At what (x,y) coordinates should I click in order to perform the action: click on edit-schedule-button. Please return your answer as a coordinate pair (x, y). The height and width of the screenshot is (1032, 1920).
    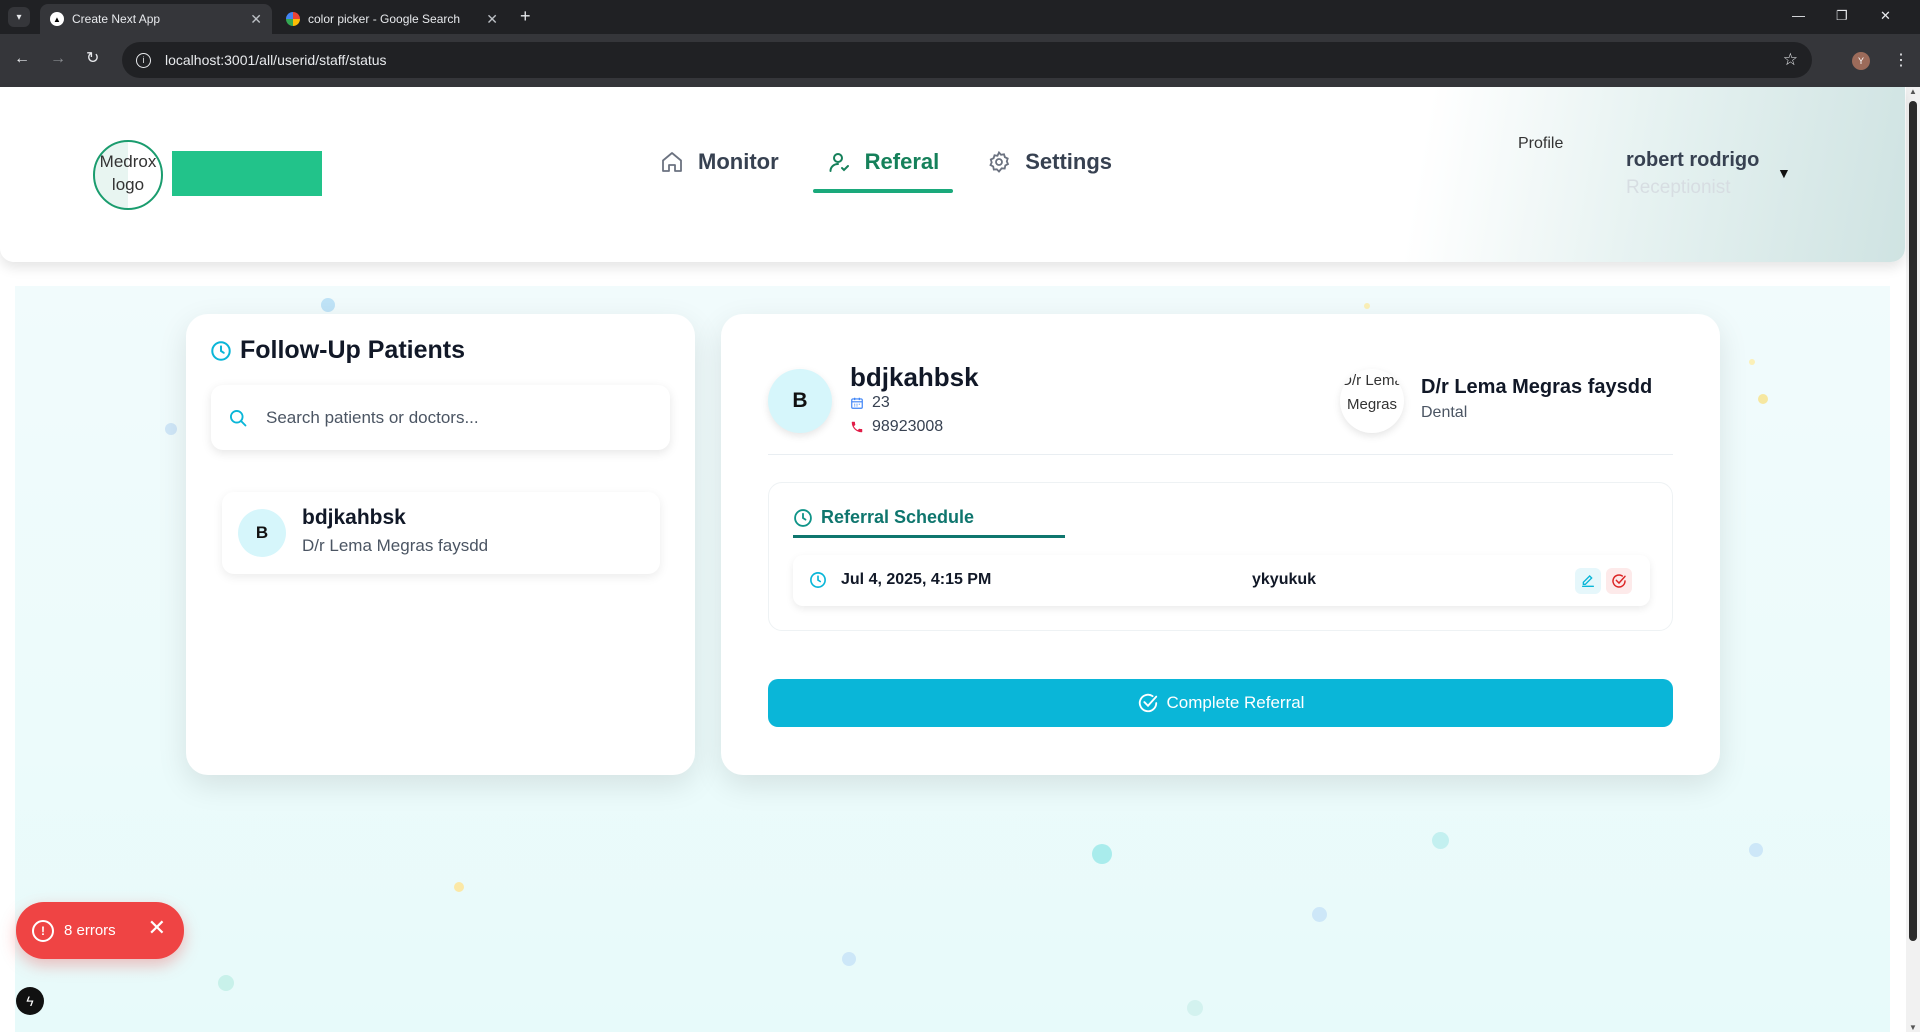
    Looking at the image, I should click on (1588, 581).